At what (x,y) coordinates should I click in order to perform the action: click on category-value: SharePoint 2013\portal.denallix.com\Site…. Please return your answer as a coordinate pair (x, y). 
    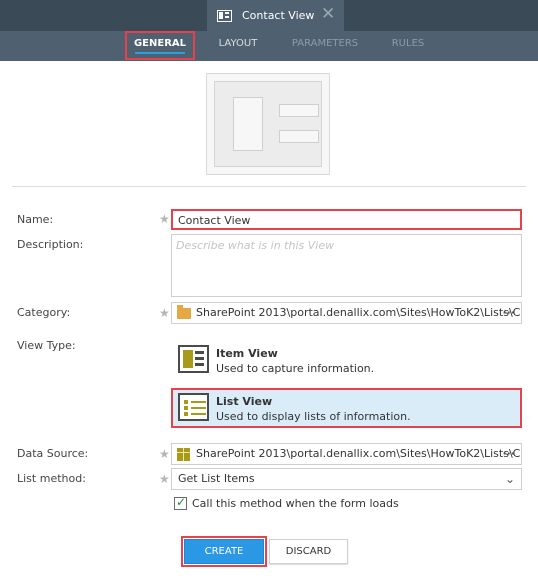
    Looking at the image, I should click on (358, 312).